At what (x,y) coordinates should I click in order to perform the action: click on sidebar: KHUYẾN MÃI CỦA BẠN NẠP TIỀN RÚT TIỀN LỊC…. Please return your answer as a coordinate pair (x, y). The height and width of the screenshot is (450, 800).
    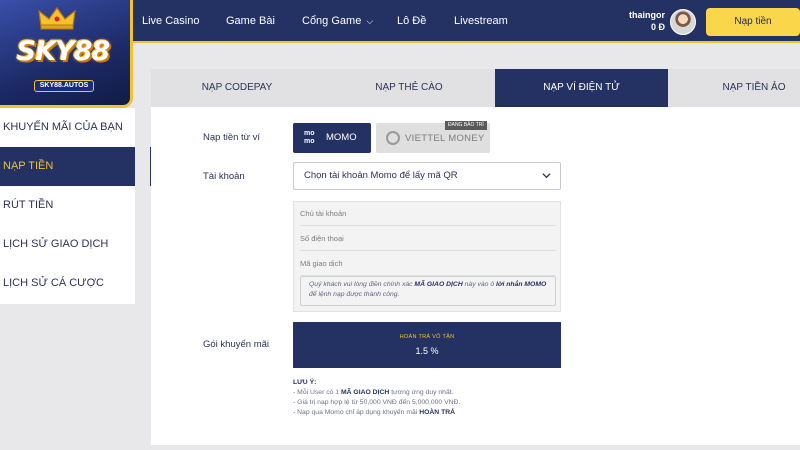
    Looking at the image, I should click on (67, 206).